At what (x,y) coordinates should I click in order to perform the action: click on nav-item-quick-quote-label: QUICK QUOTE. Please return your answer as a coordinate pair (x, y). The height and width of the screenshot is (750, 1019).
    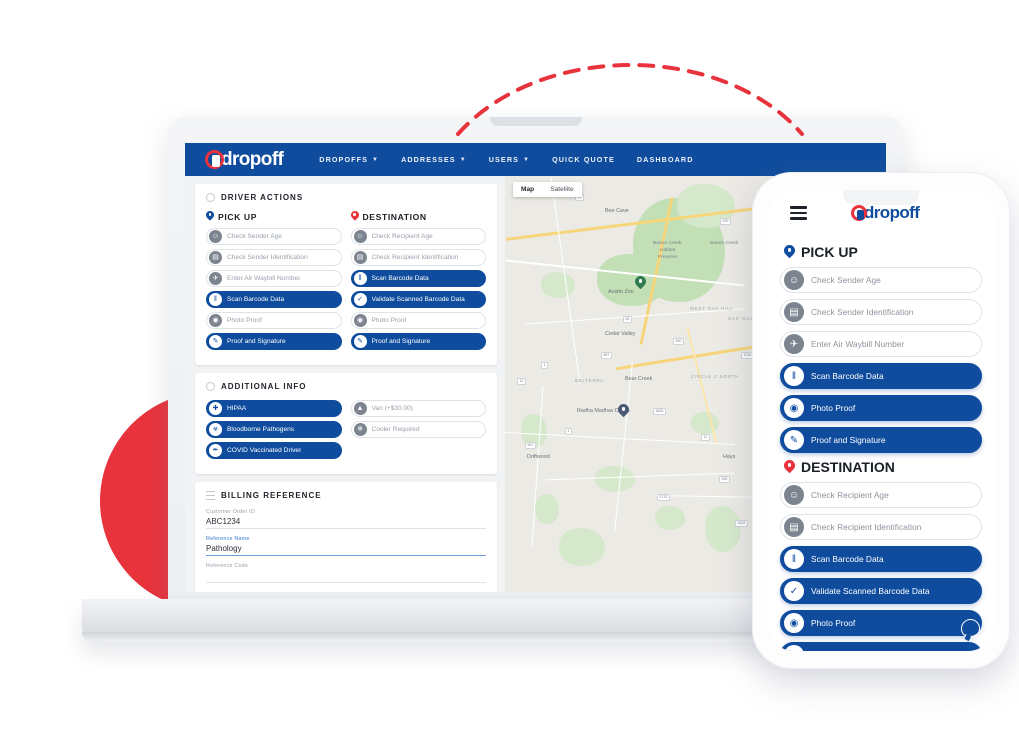
    Looking at the image, I should click on (583, 159).